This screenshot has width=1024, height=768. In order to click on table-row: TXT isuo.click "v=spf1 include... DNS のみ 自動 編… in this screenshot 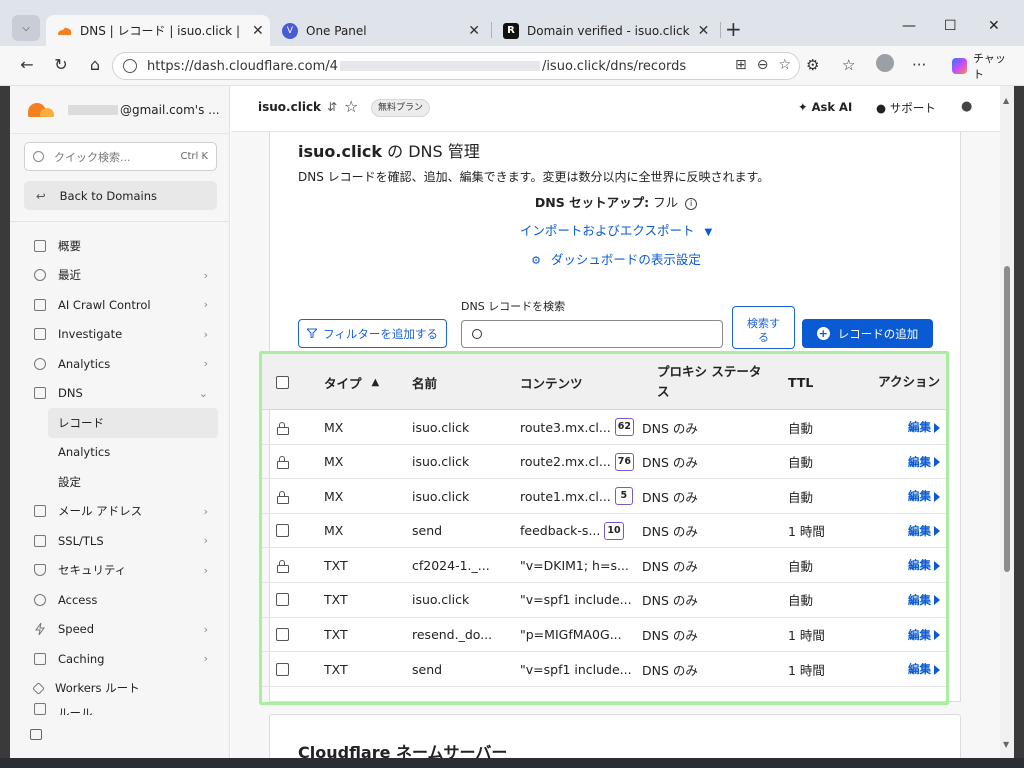, I will do `click(604, 600)`.